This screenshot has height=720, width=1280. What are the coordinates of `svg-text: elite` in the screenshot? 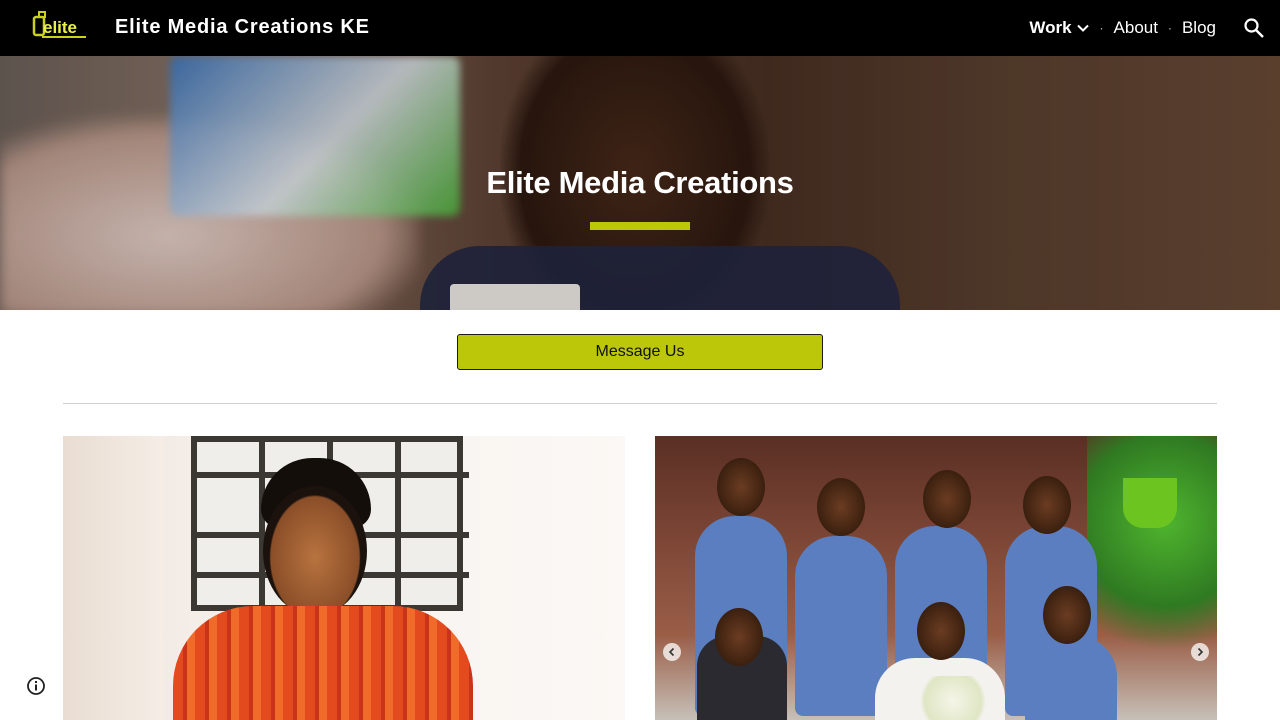 It's located at (60, 27).